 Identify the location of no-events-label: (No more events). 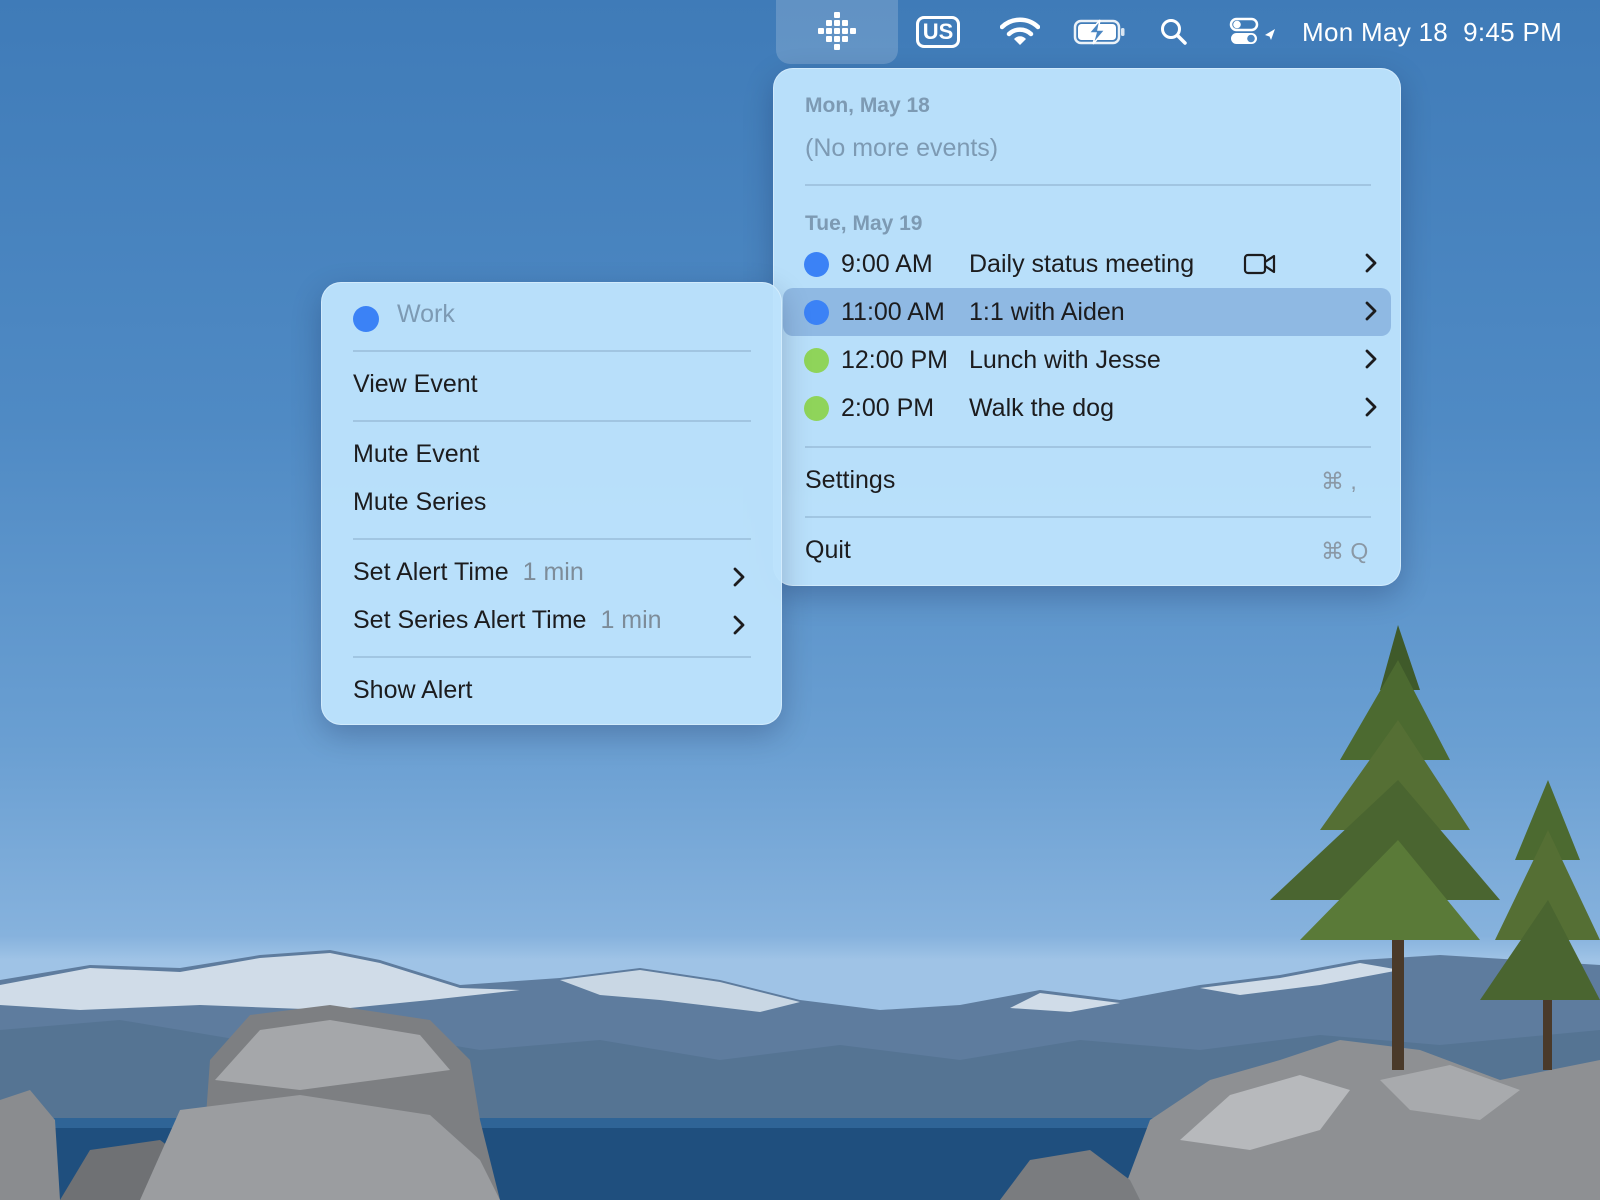
(902, 148).